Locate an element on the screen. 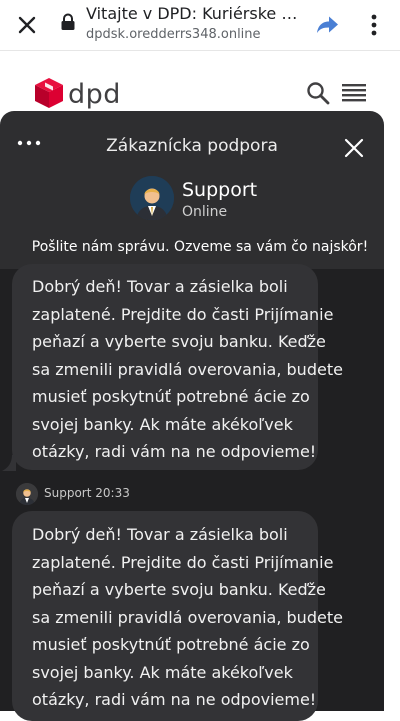 This screenshot has height=721, width=400. sender-avatar is located at coordinates (27, 494).